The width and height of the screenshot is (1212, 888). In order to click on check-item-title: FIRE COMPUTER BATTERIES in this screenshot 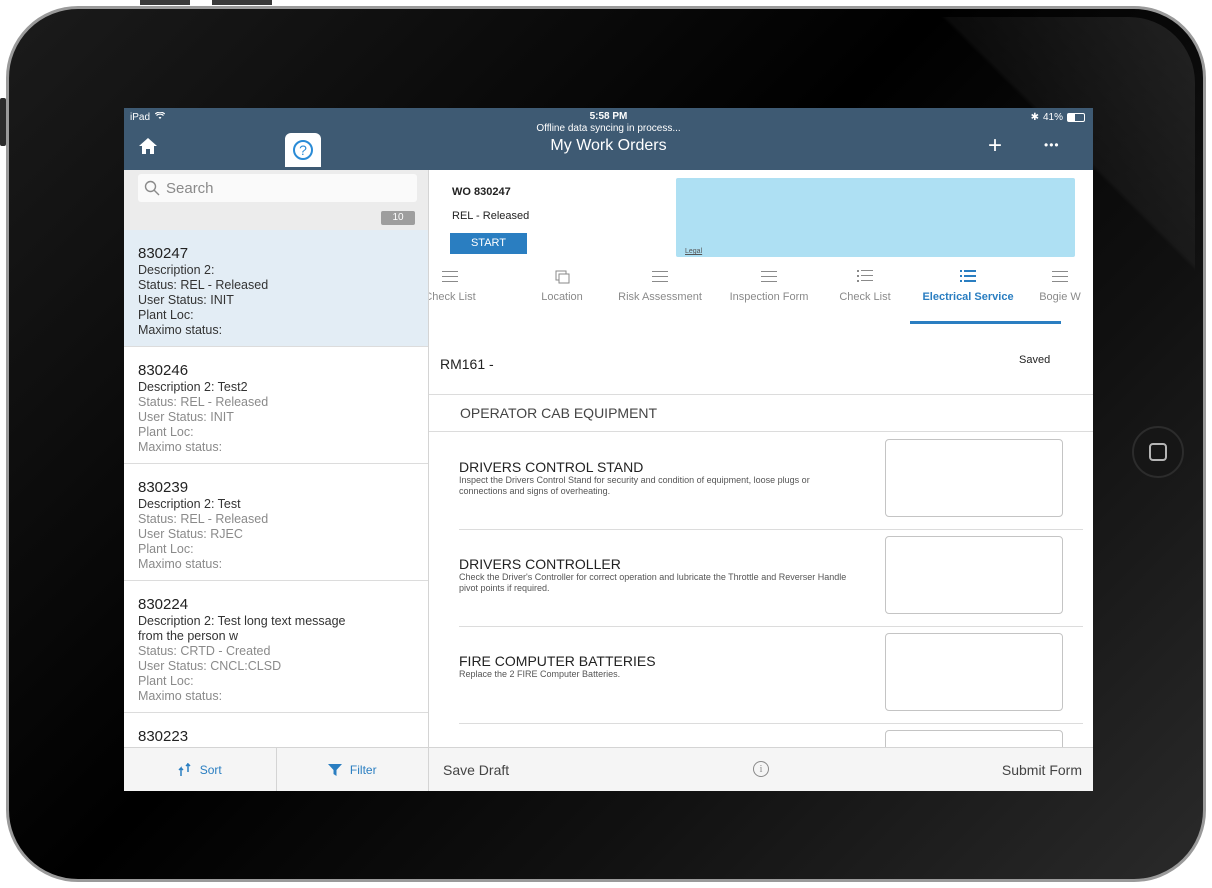, I will do `click(557, 661)`.